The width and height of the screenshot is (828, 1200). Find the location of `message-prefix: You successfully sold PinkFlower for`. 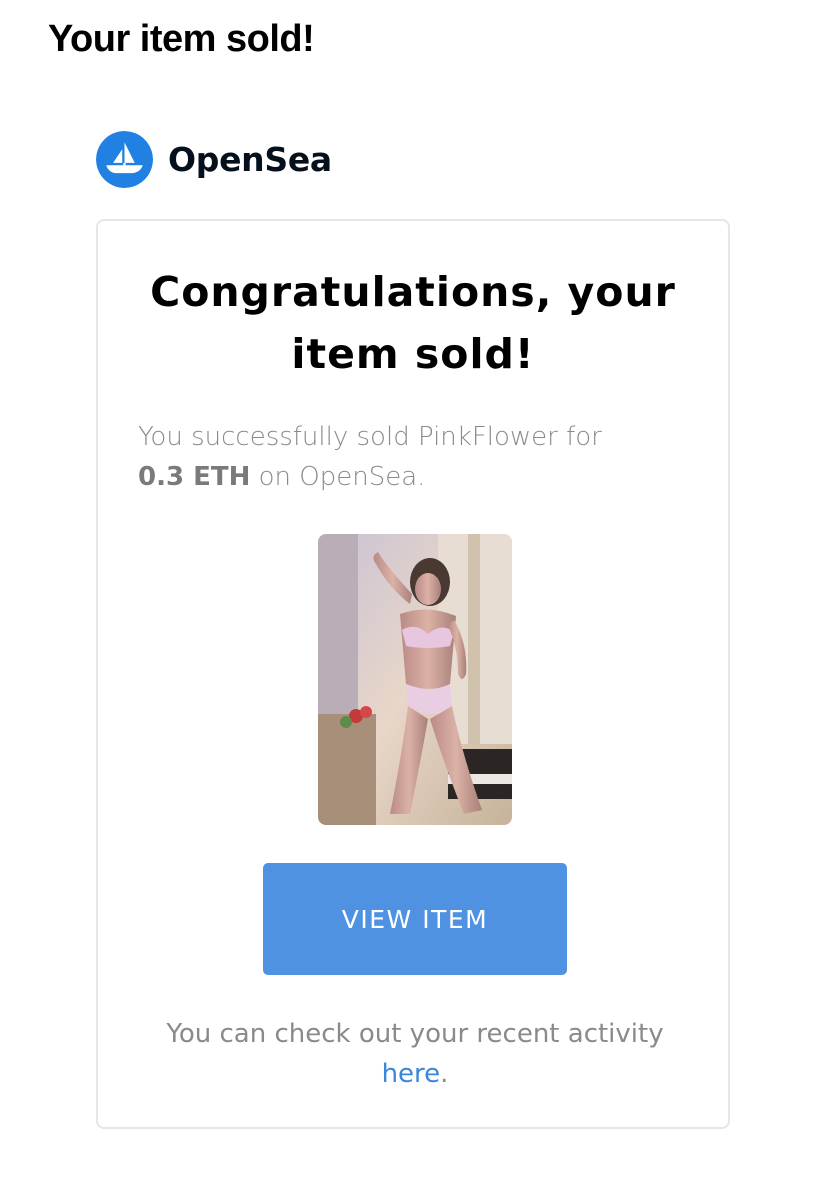

message-prefix: You successfully sold PinkFlower for is located at coordinates (370, 437).